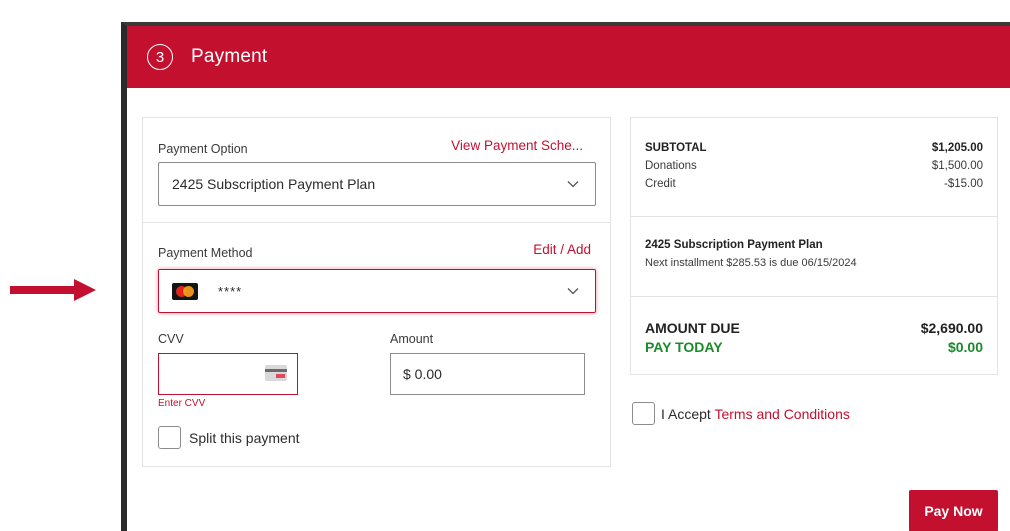  What do you see at coordinates (171, 339) in the screenshot?
I see `cvv-label: CVV` at bounding box center [171, 339].